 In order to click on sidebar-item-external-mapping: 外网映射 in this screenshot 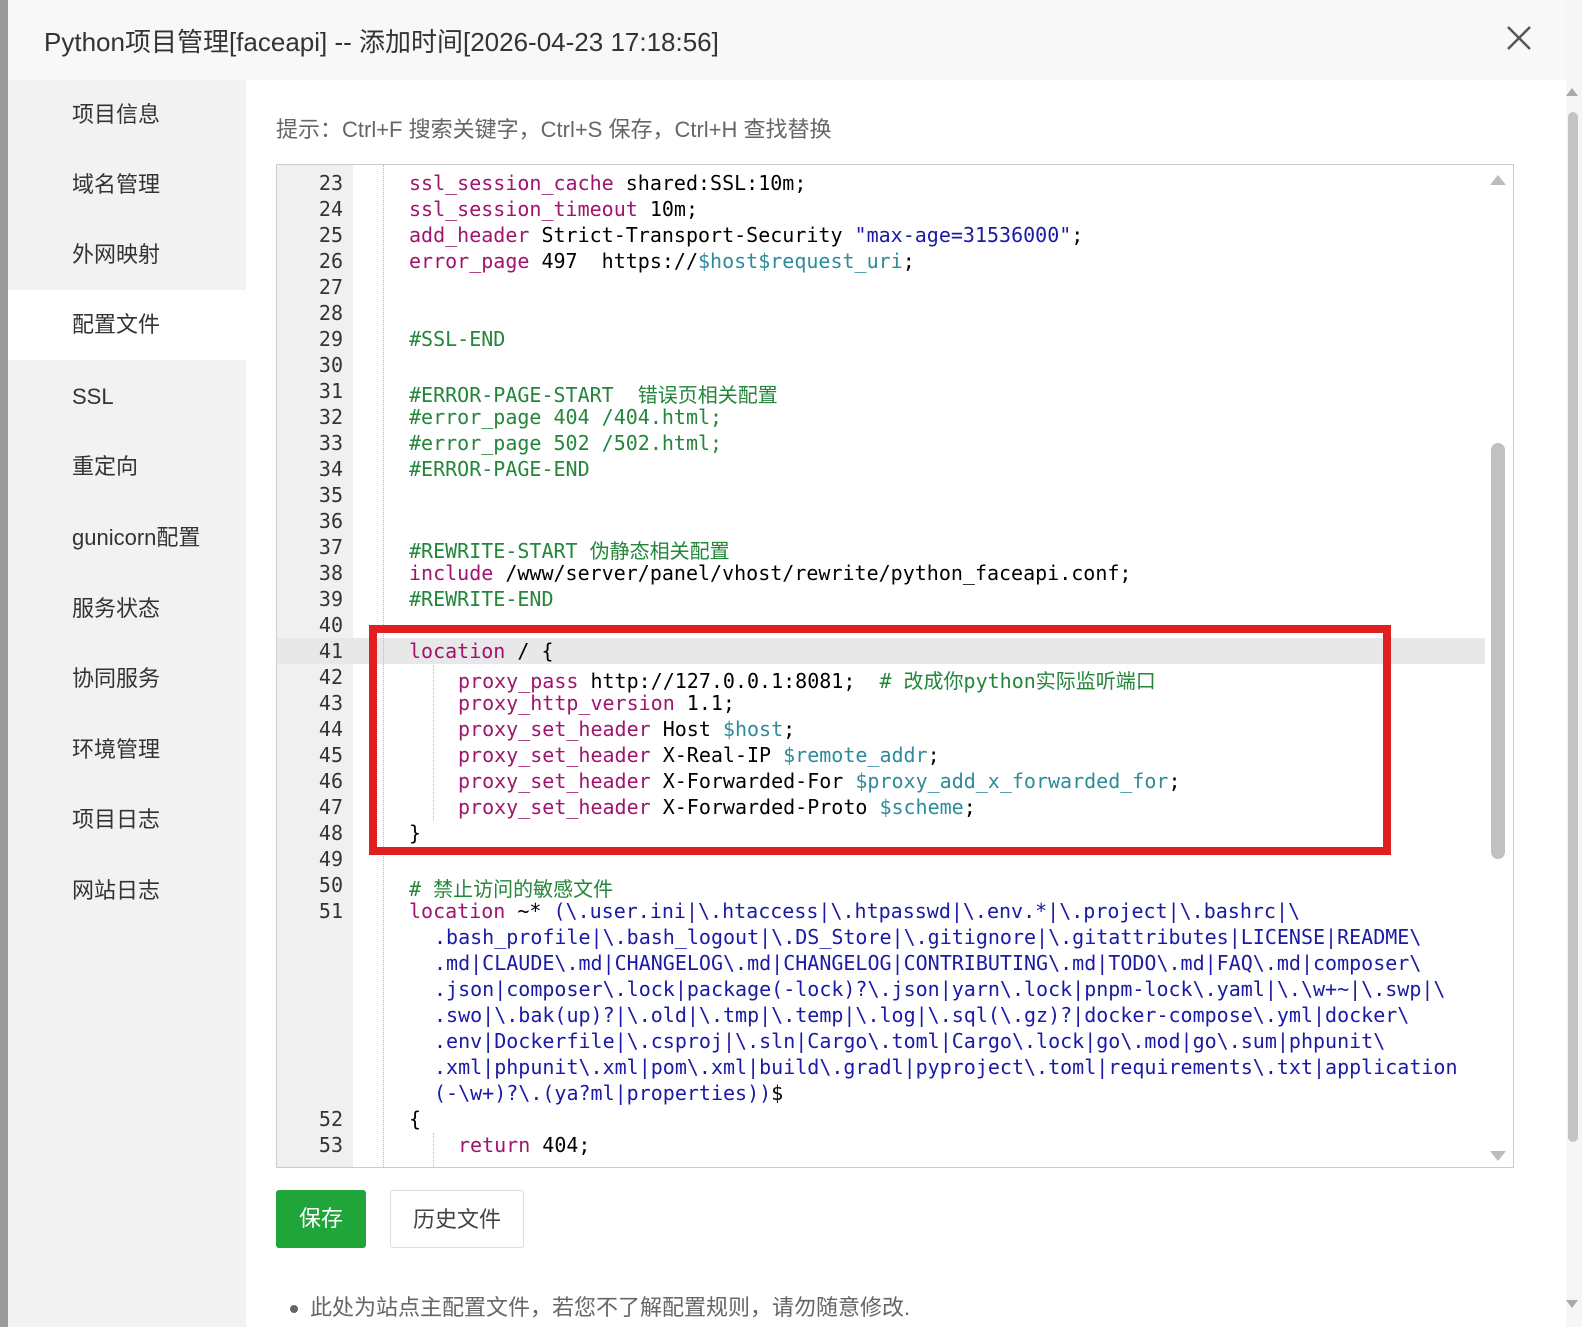, I will do `click(127, 255)`.